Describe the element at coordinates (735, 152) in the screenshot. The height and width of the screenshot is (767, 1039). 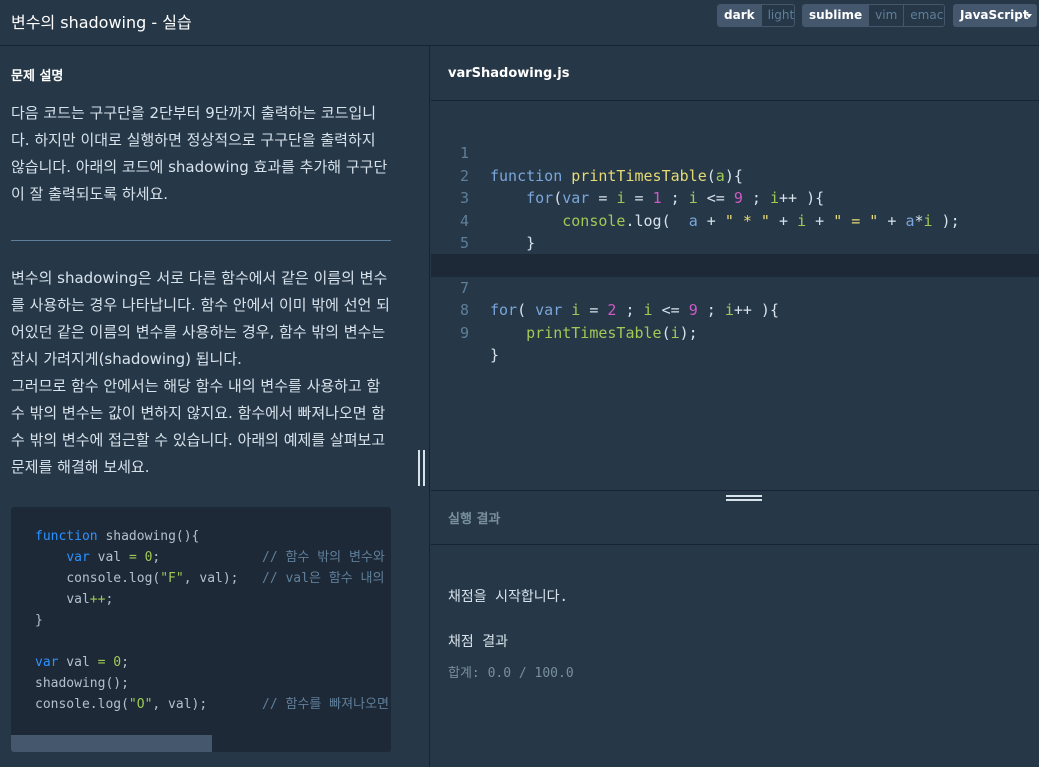
I see `code-line: 1 function printTimesTable(a){` at that location.